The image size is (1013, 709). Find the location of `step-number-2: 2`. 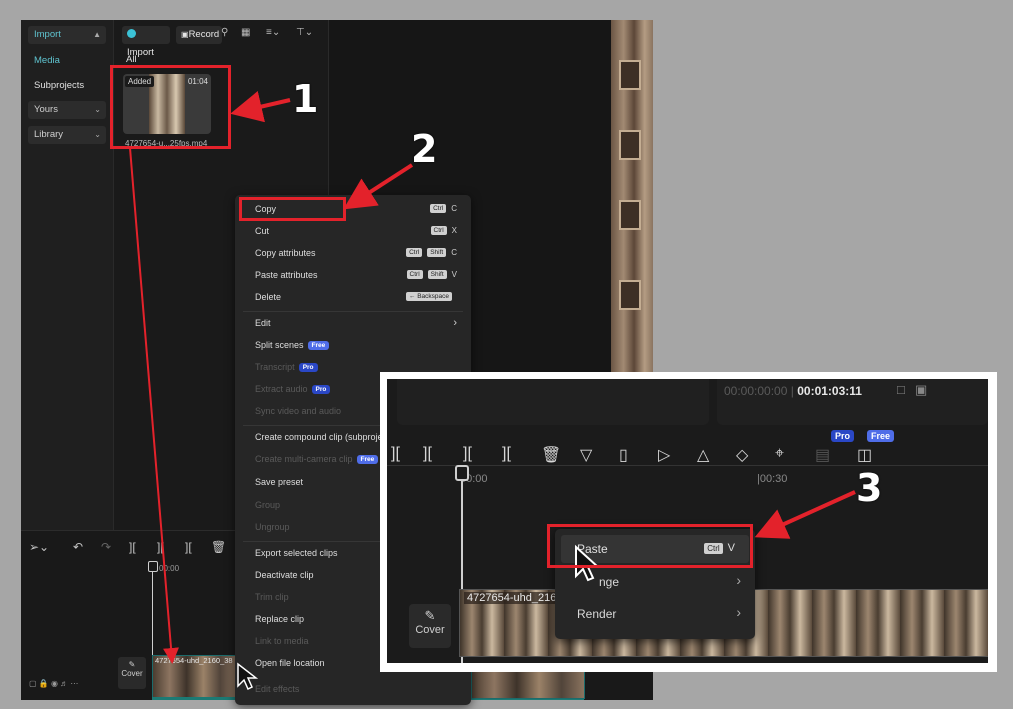

step-number-2: 2 is located at coordinates (424, 149).